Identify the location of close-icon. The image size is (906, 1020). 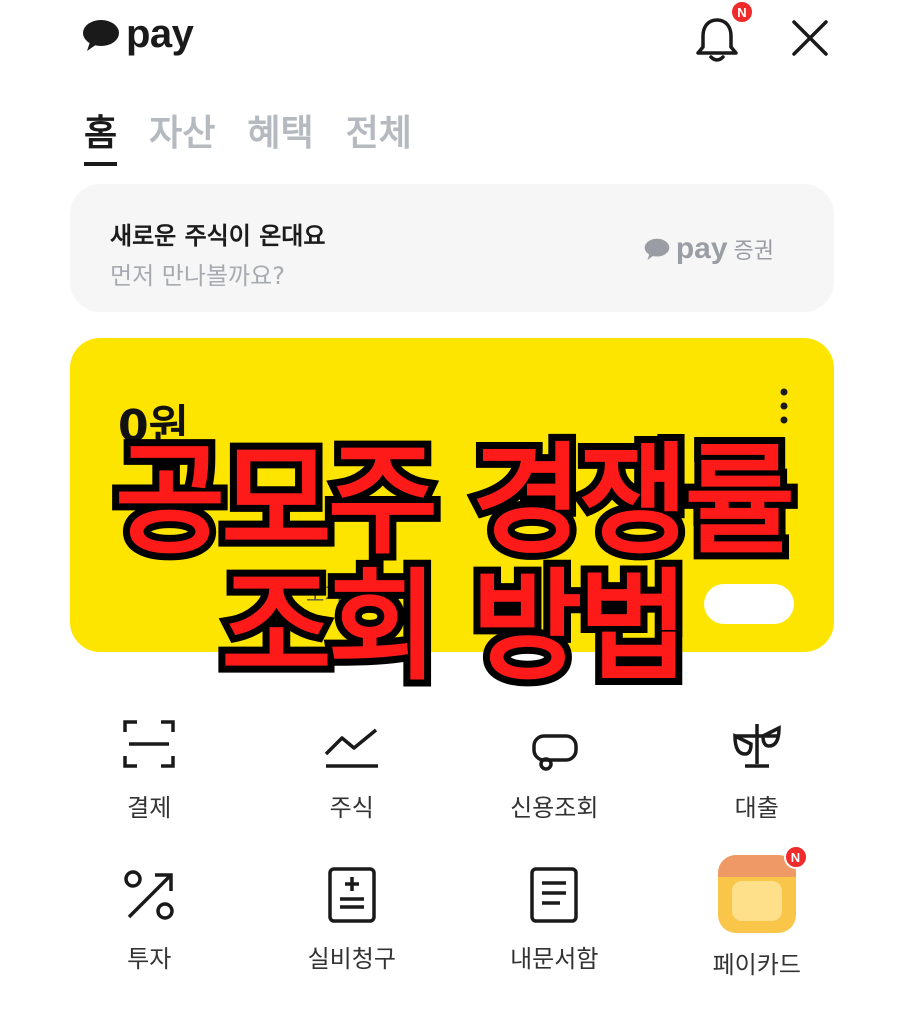
(810, 38).